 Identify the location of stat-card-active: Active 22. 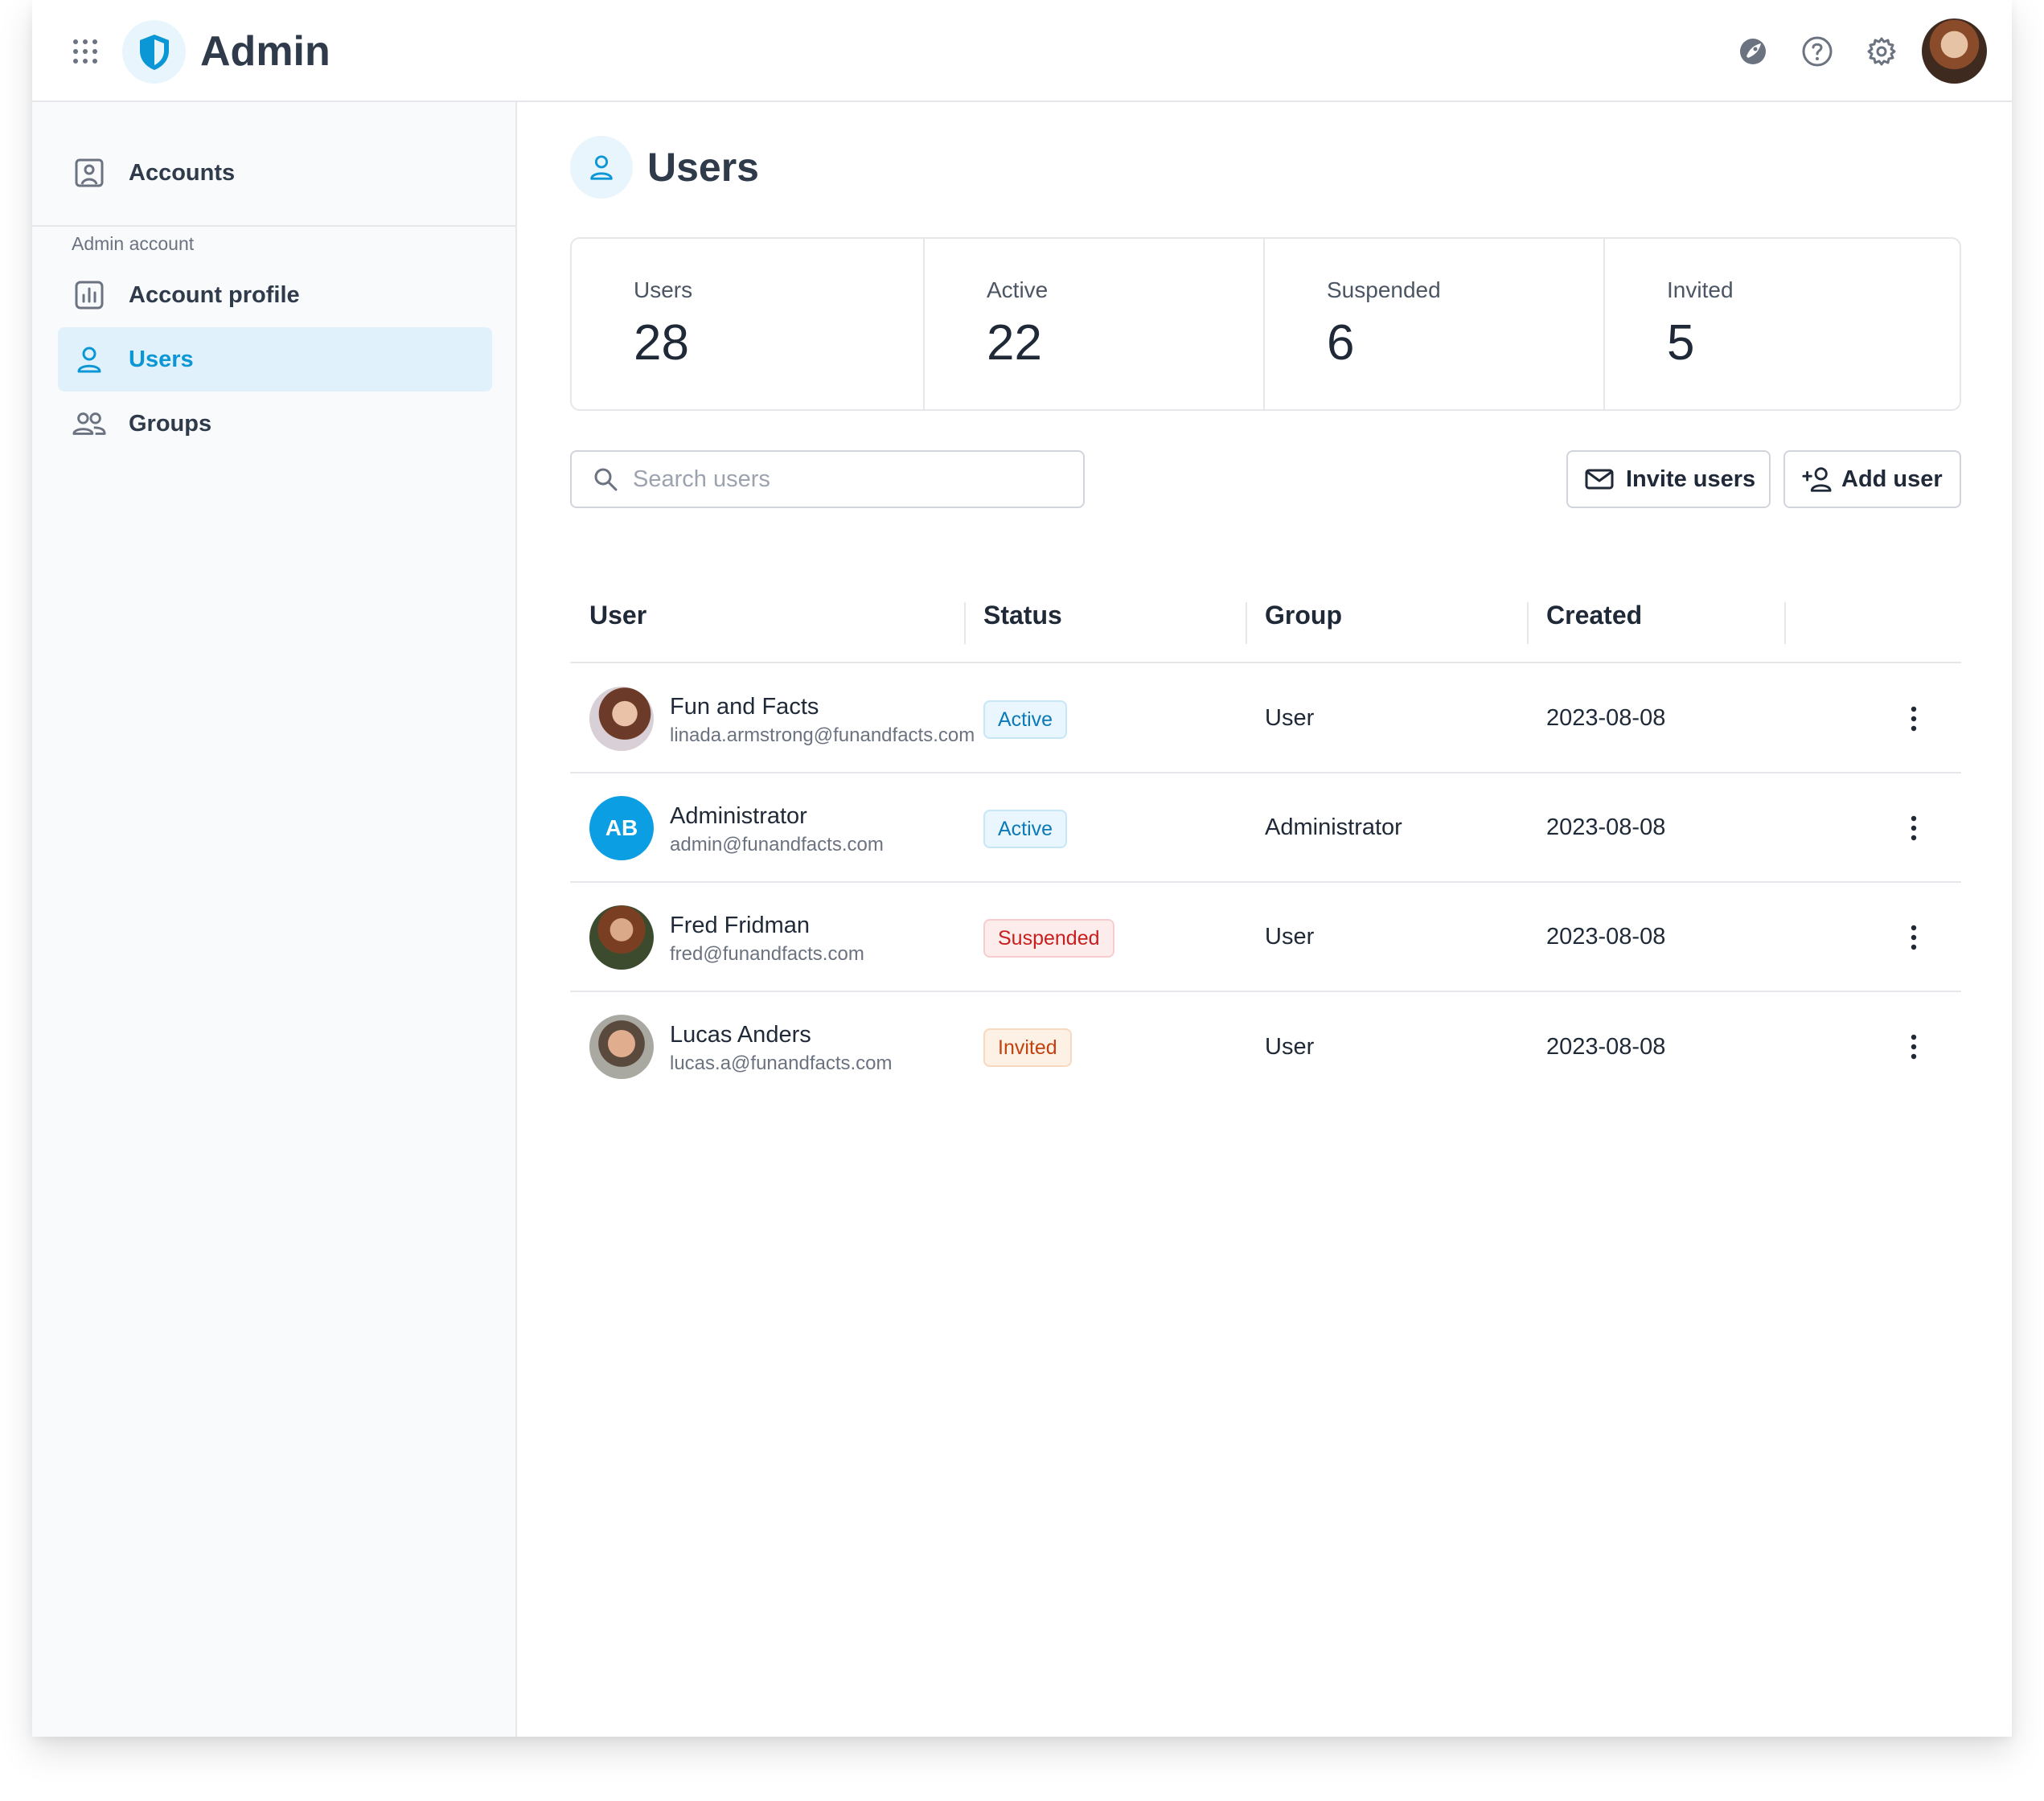
(1095, 324).